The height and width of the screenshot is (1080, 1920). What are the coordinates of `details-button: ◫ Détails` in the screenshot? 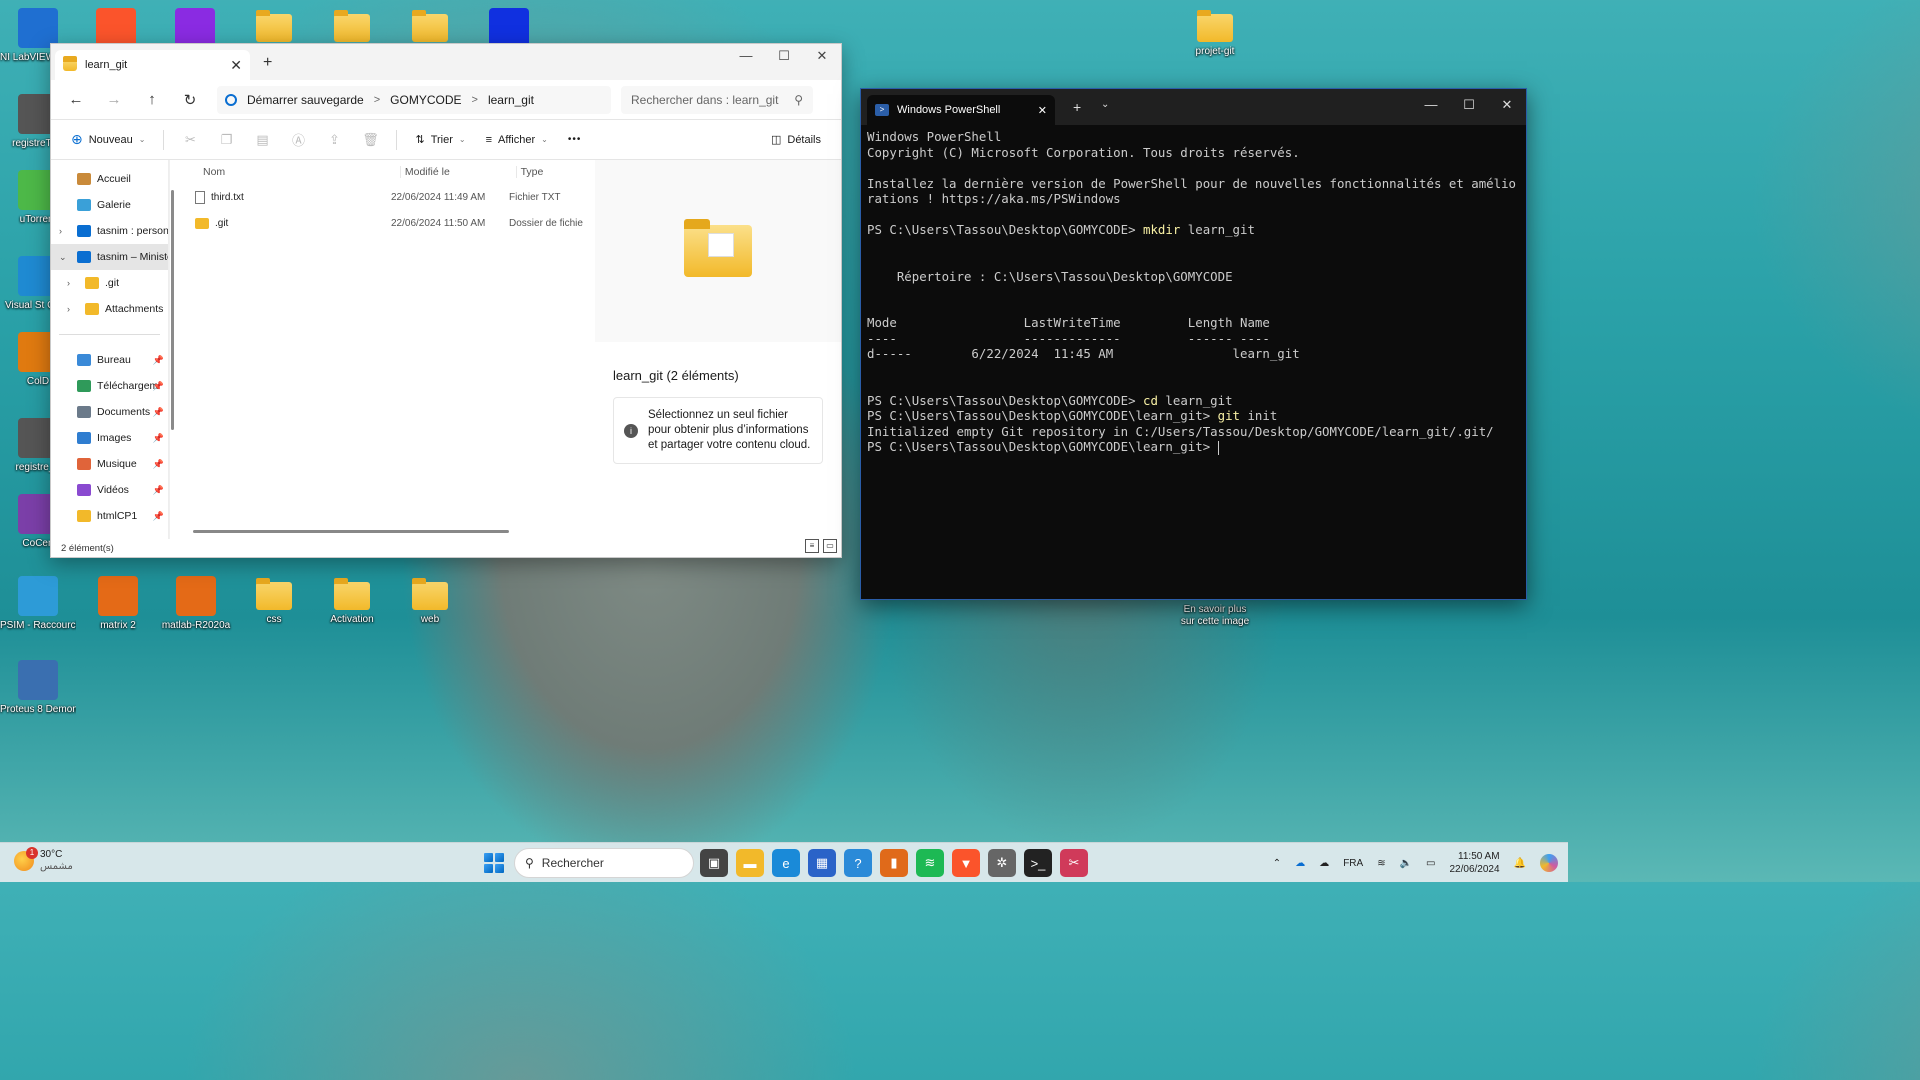 It's located at (796, 140).